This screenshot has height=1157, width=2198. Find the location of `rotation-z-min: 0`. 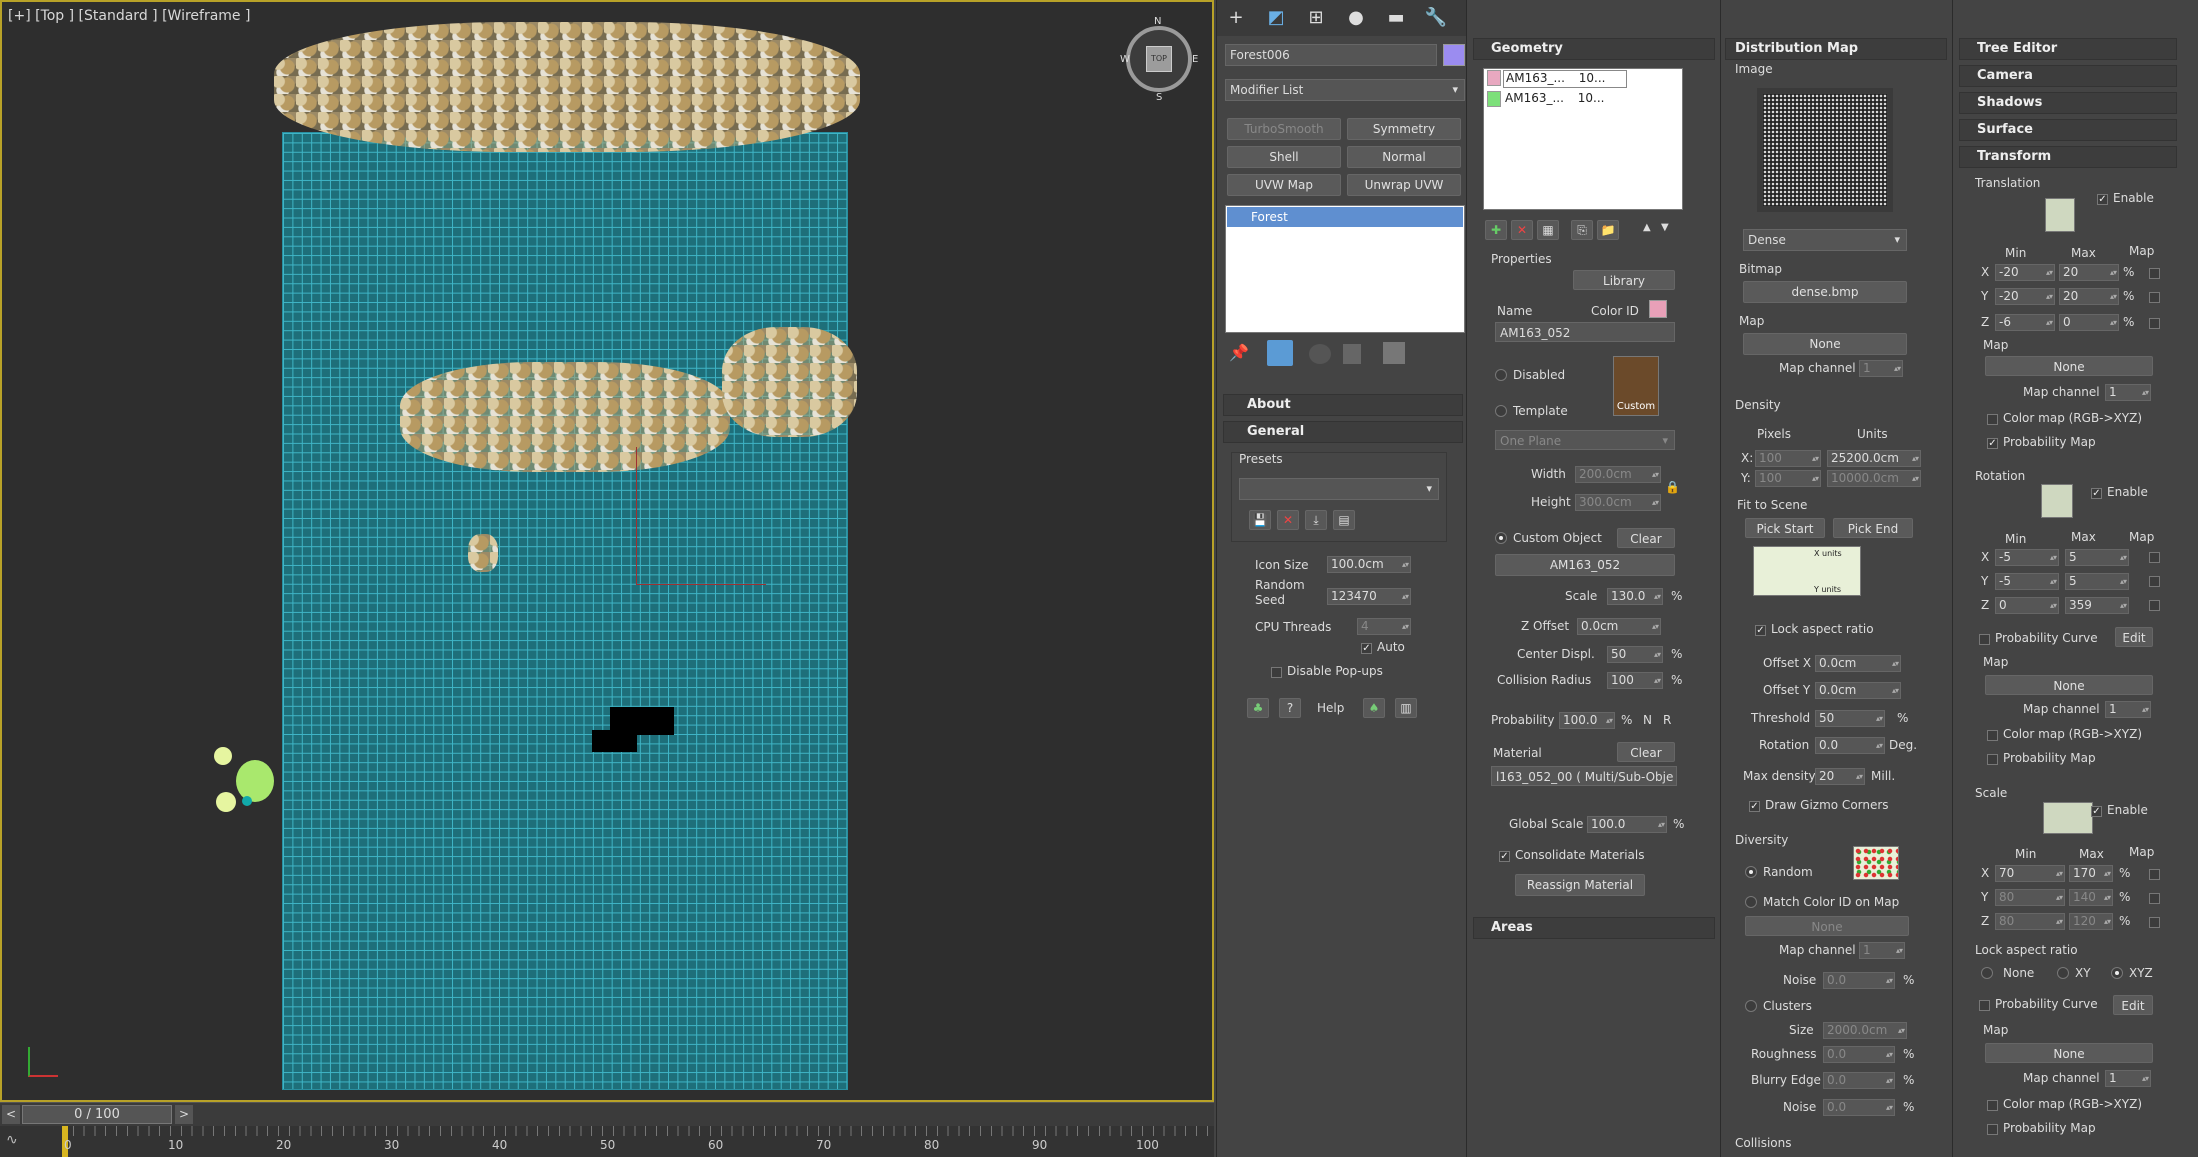

rotation-z-min: 0 is located at coordinates (2027, 605).